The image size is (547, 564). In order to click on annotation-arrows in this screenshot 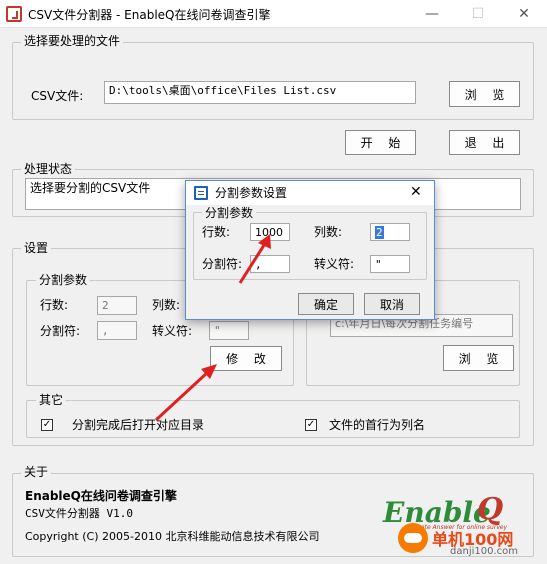, I will do `click(212, 328)`.